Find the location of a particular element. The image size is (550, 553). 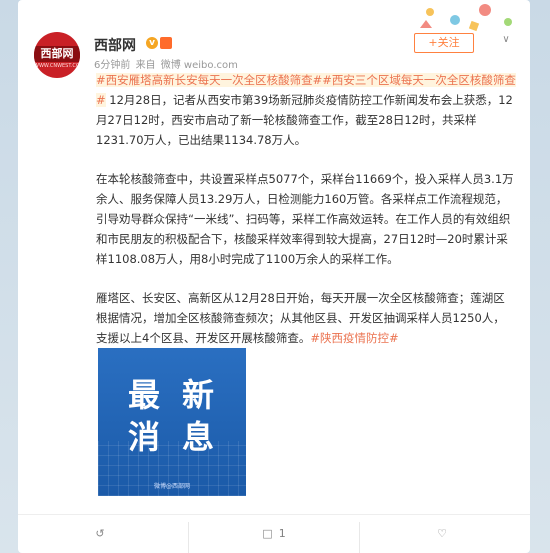

decorative-banner is located at coordinates (466, 18).